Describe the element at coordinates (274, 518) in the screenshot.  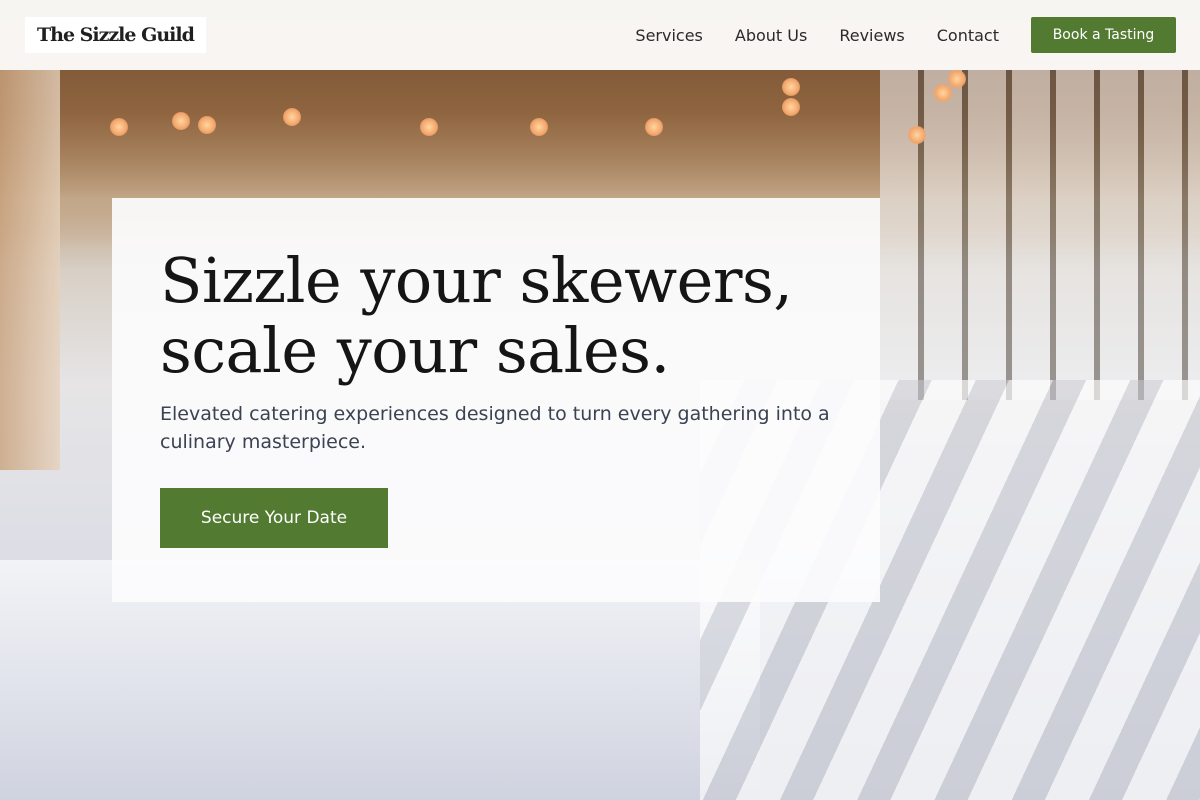
I see `secure-date-button: Secure Your Date` at that location.